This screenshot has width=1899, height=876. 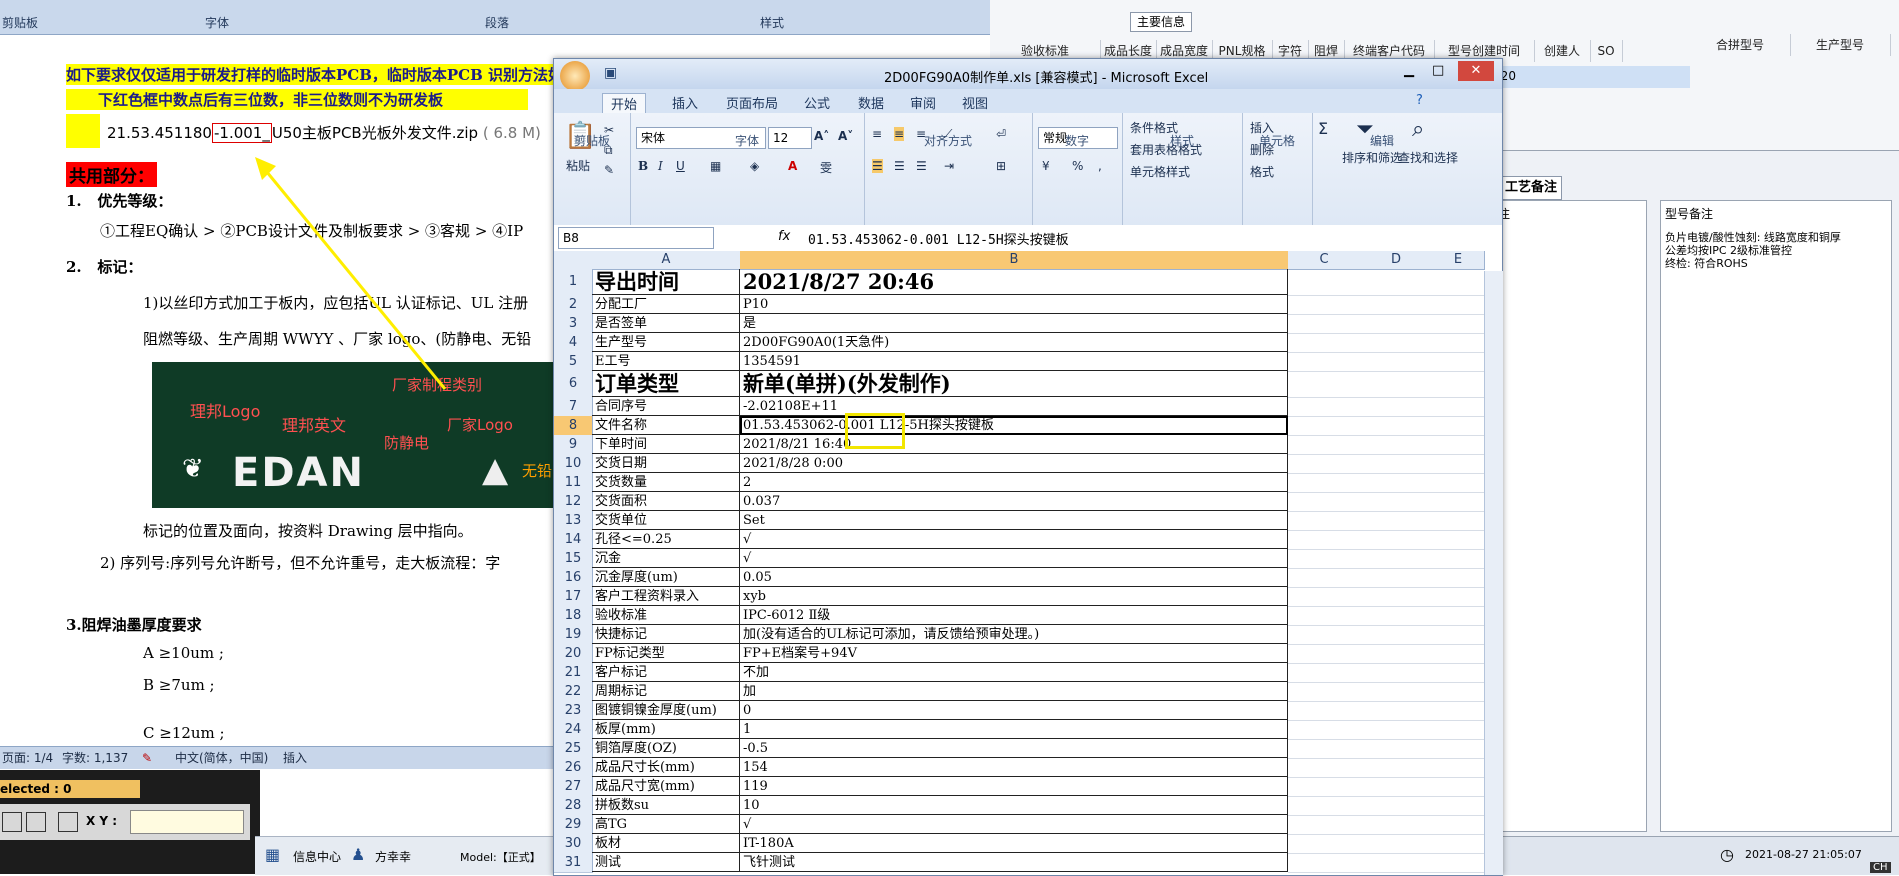 I want to click on row-number: 19, so click(x=573, y=635).